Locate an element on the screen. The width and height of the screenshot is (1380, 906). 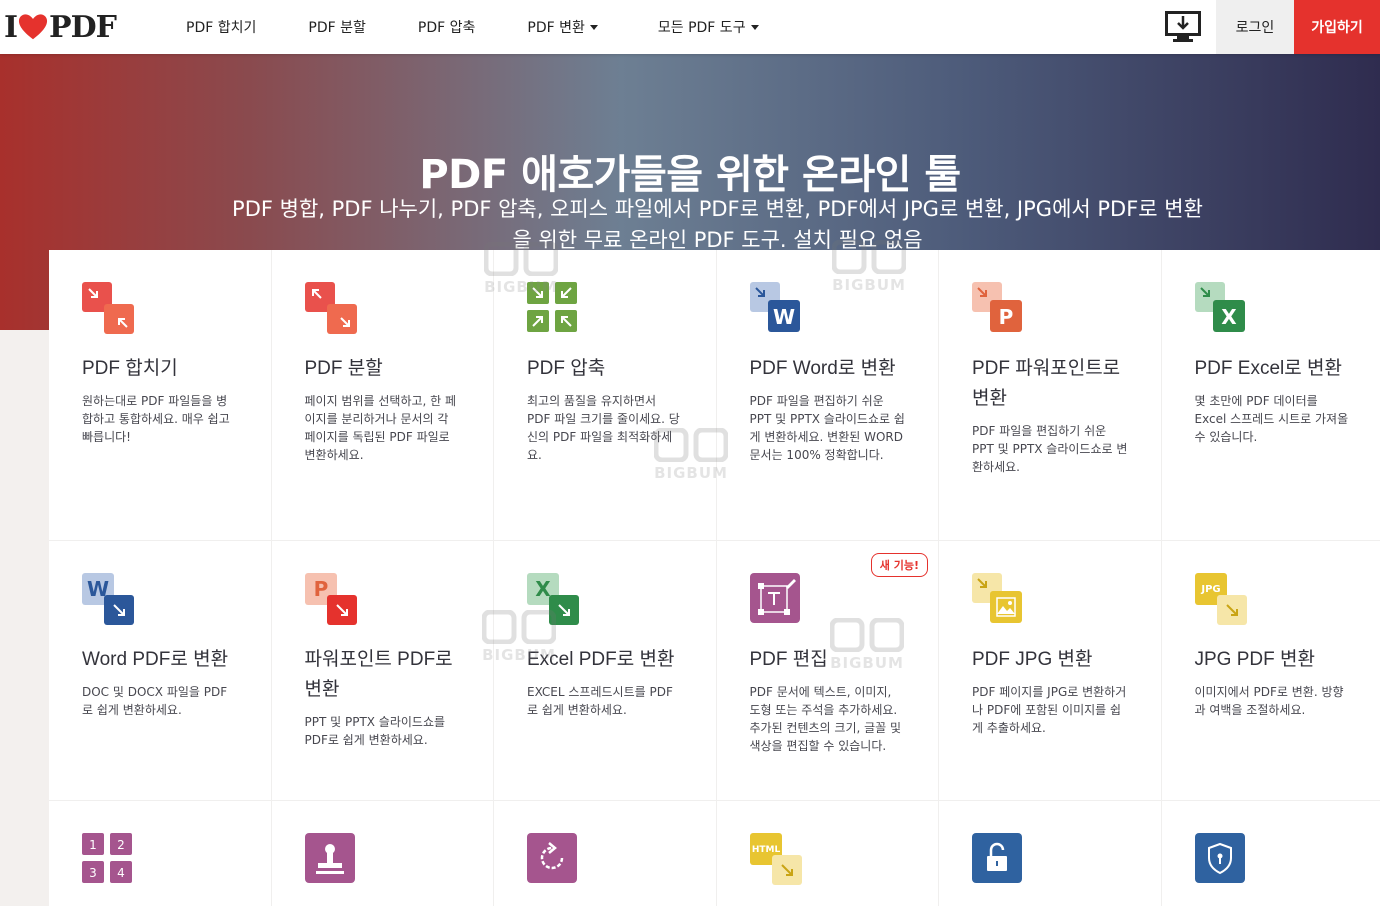
pdf-to-jpg-icon is located at coordinates (998, 599).